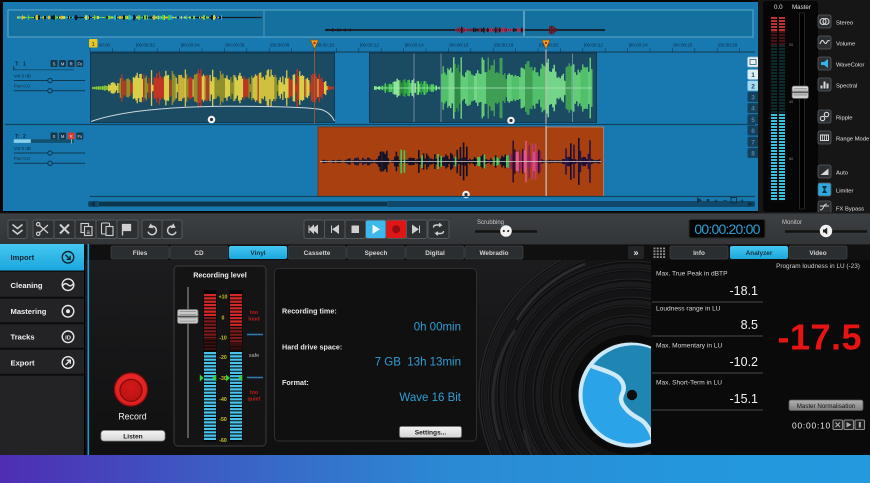 This screenshot has height=483, width=870. Describe the element at coordinates (223, 379) in the screenshot. I see `svg-text: -30` at that location.